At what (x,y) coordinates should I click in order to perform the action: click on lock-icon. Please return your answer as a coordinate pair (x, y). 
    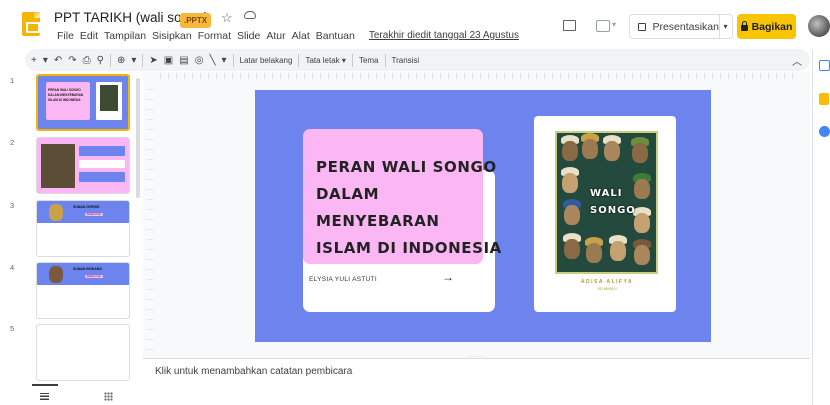
    Looking at the image, I should click on (744, 26).